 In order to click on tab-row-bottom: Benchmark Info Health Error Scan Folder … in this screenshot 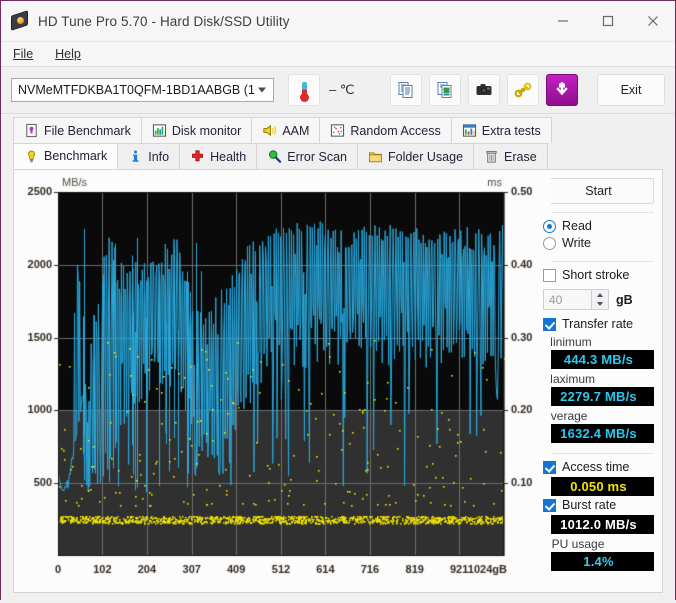, I will do `click(338, 156)`.